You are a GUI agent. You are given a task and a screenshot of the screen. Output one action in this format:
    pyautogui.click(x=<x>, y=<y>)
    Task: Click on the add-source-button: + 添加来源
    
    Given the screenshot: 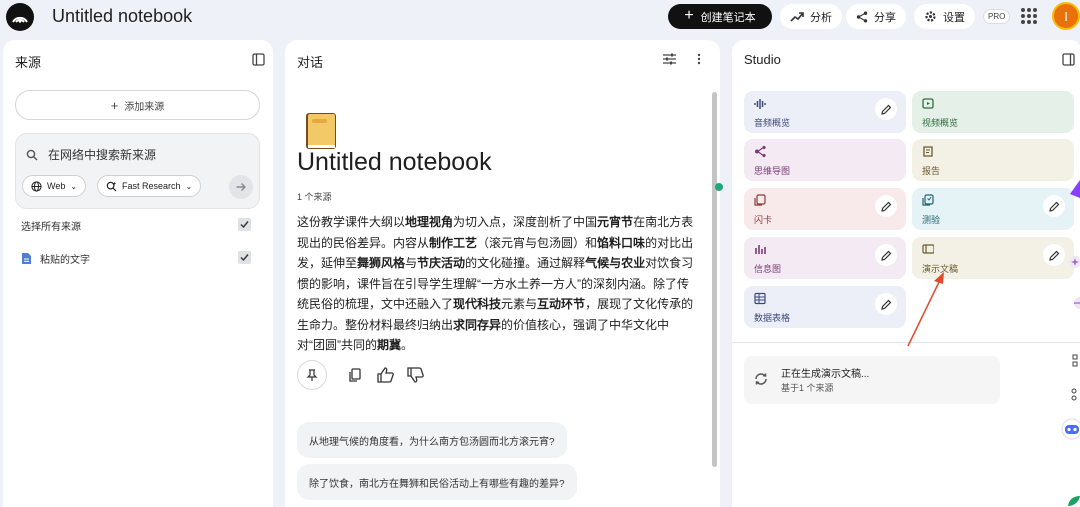 What is the action you would take?
    pyautogui.click(x=137, y=105)
    